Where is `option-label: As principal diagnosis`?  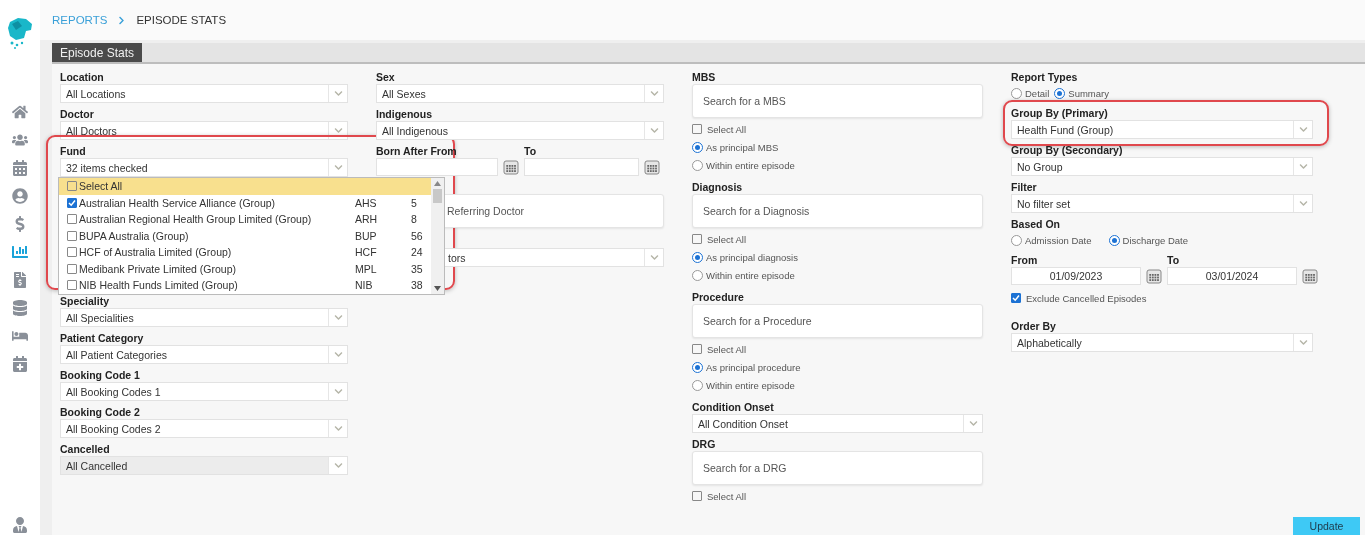
option-label: As principal diagnosis is located at coordinates (752, 257).